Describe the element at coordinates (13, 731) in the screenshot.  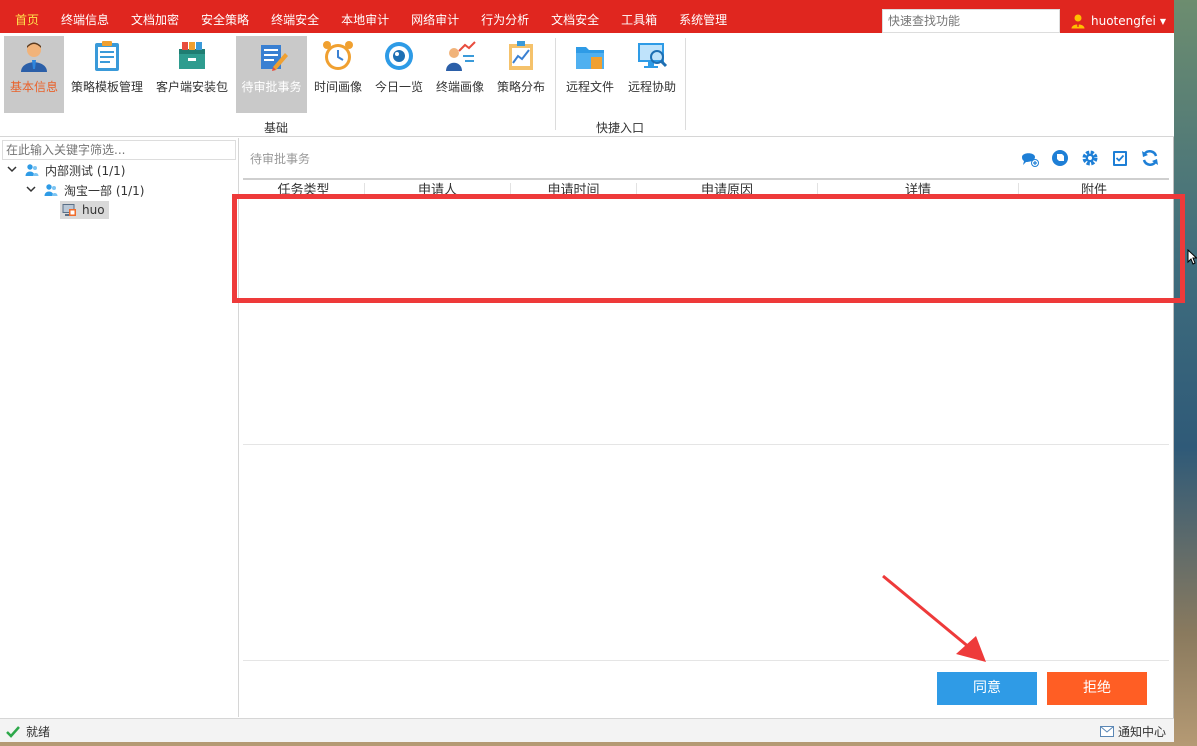
I see `check-icon` at that location.